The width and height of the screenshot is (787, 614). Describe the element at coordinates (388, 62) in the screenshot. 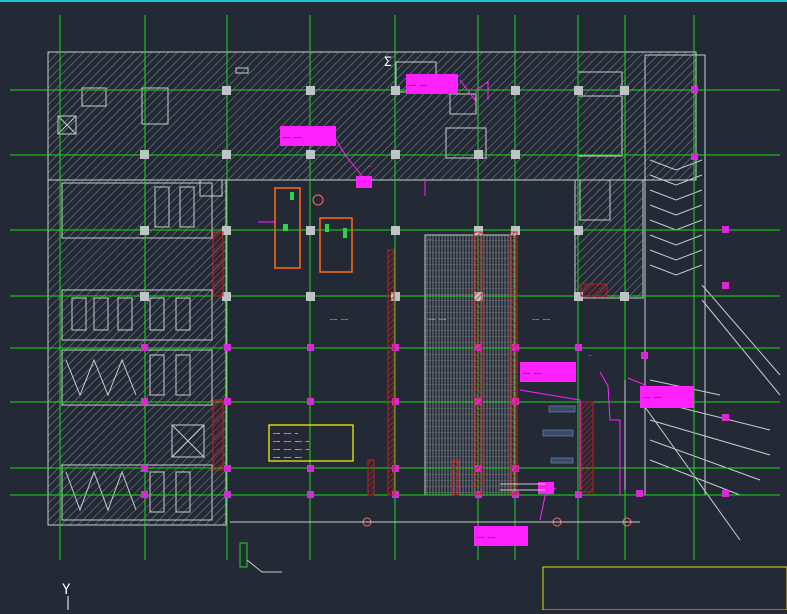

I see `top-mark-symbol: Σ` at that location.